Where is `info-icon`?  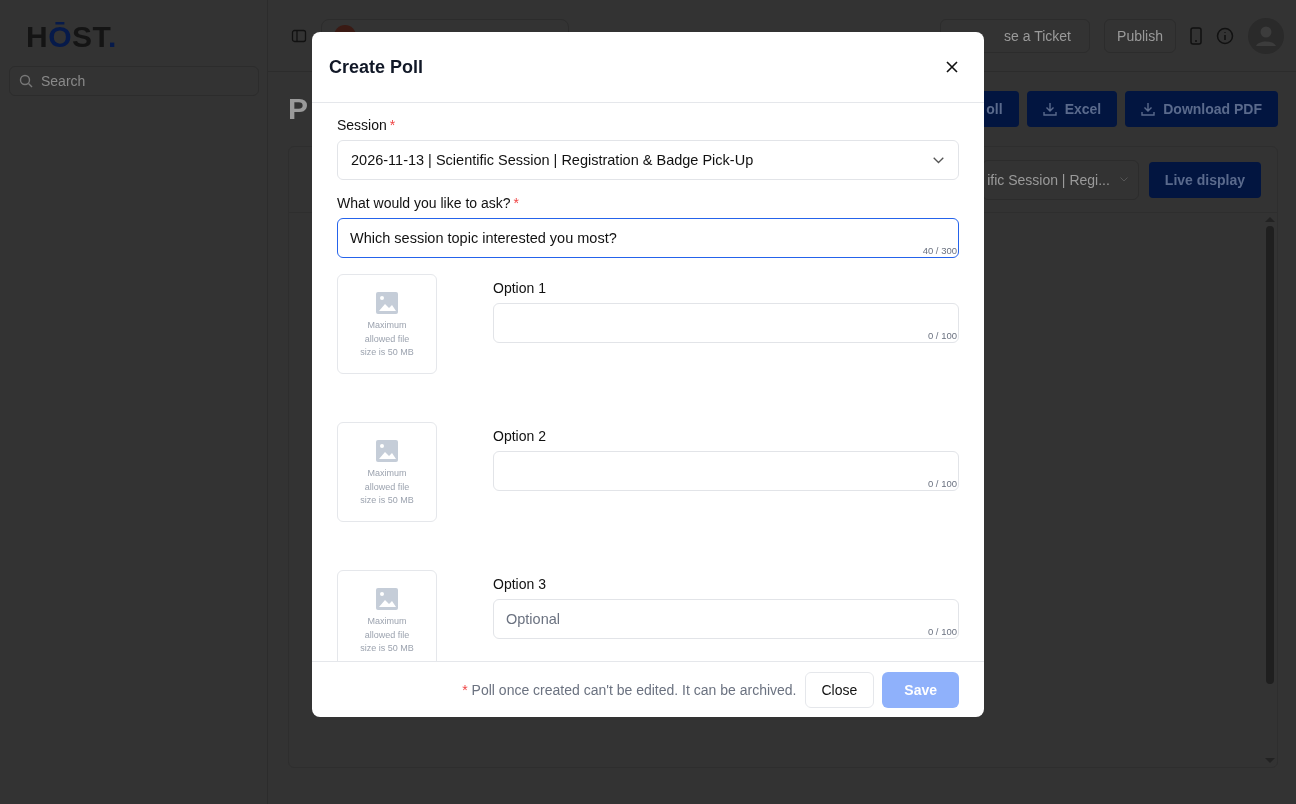
info-icon is located at coordinates (1225, 35).